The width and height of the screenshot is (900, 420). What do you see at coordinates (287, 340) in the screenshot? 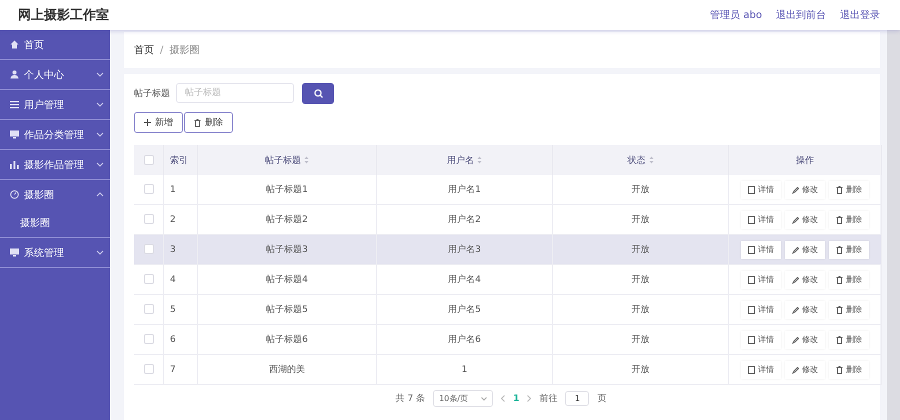
I see `table-cell: 帖子标题6` at bounding box center [287, 340].